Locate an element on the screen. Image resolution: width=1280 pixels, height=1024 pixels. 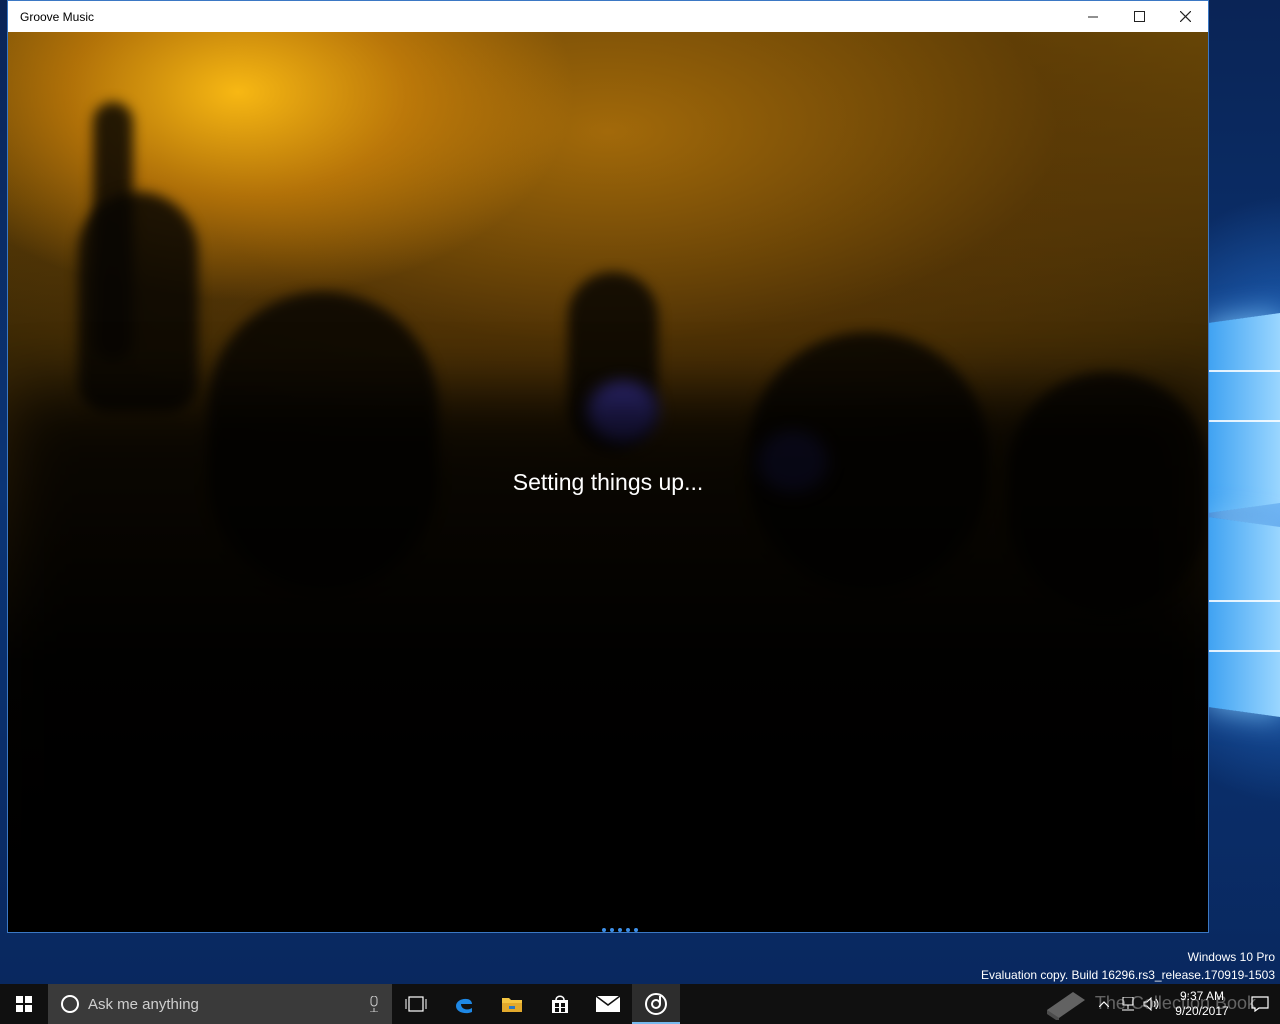
store-button is located at coordinates (560, 1004).